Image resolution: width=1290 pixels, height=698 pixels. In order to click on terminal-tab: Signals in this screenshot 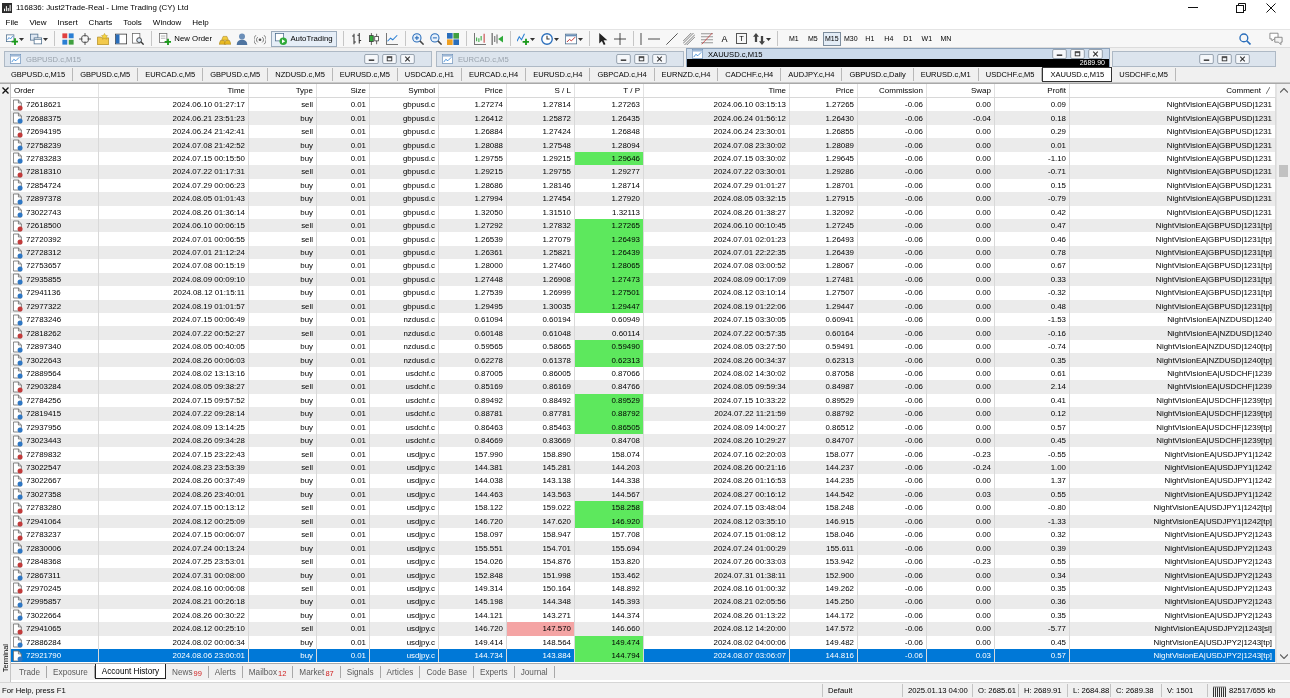, I will do `click(360, 672)`.